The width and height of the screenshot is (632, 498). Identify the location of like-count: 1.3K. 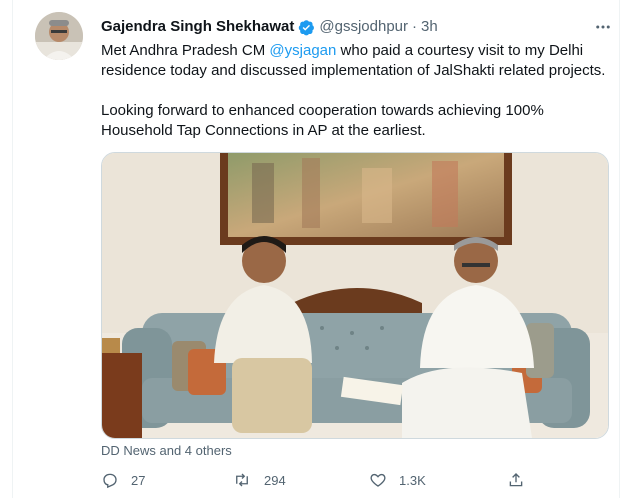
(412, 480).